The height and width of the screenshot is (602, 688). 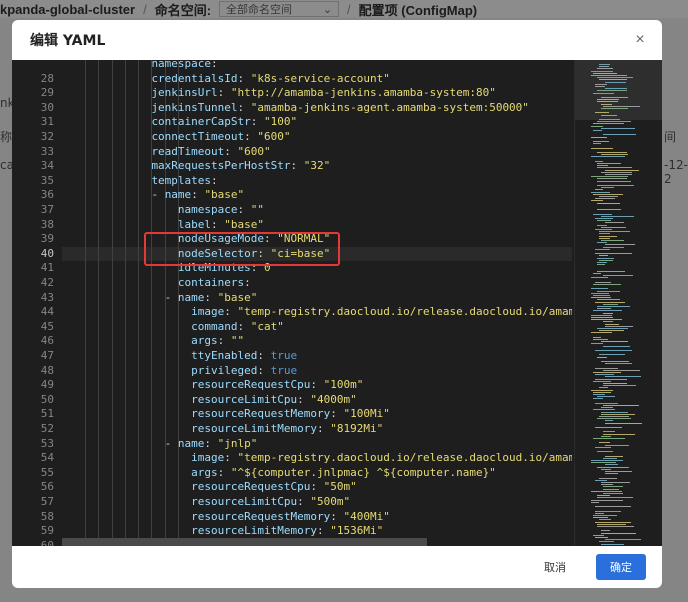 I want to click on line-number: 49, so click(x=47, y=385).